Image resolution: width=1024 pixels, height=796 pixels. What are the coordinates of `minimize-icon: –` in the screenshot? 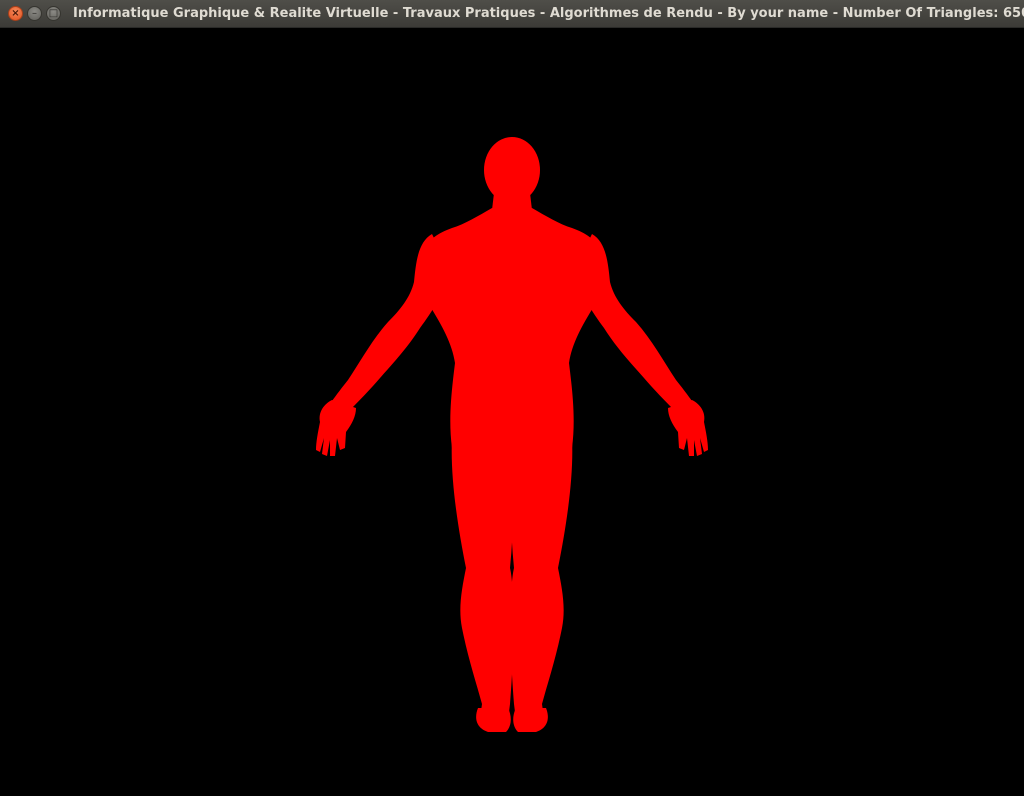 It's located at (34, 13).